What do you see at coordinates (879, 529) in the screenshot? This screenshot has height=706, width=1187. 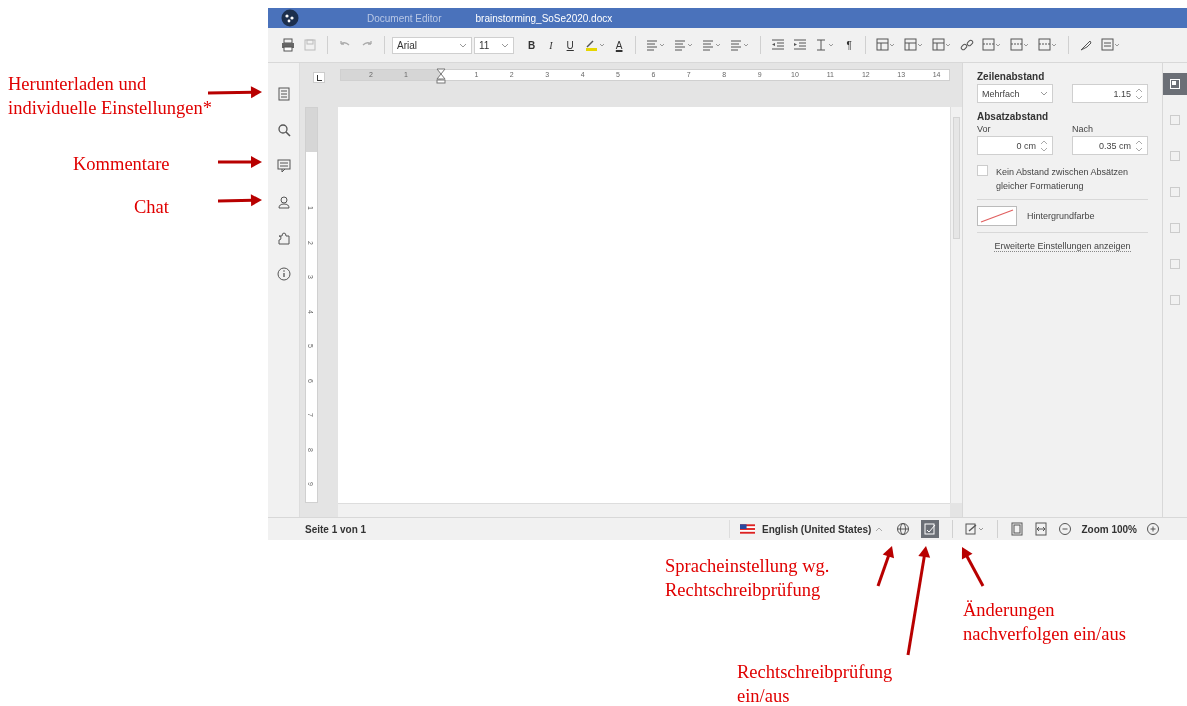 I see `caret-up-icon` at bounding box center [879, 529].